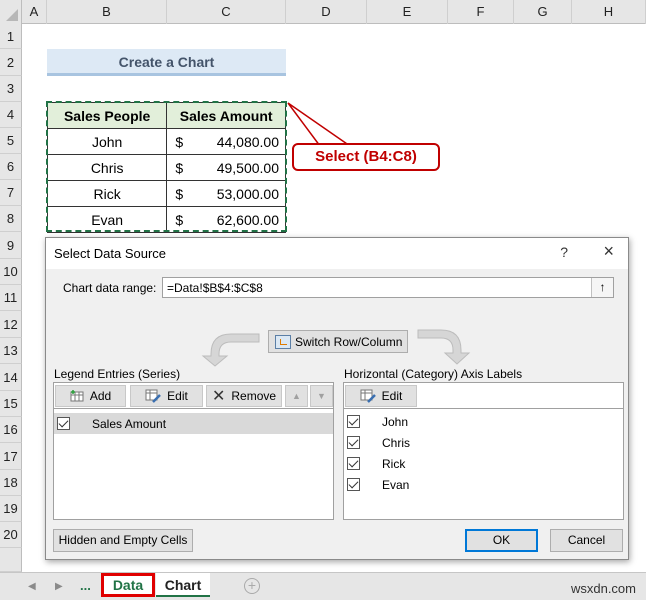  Describe the element at coordinates (608, 251) in the screenshot. I see `close-icon: ×` at that location.